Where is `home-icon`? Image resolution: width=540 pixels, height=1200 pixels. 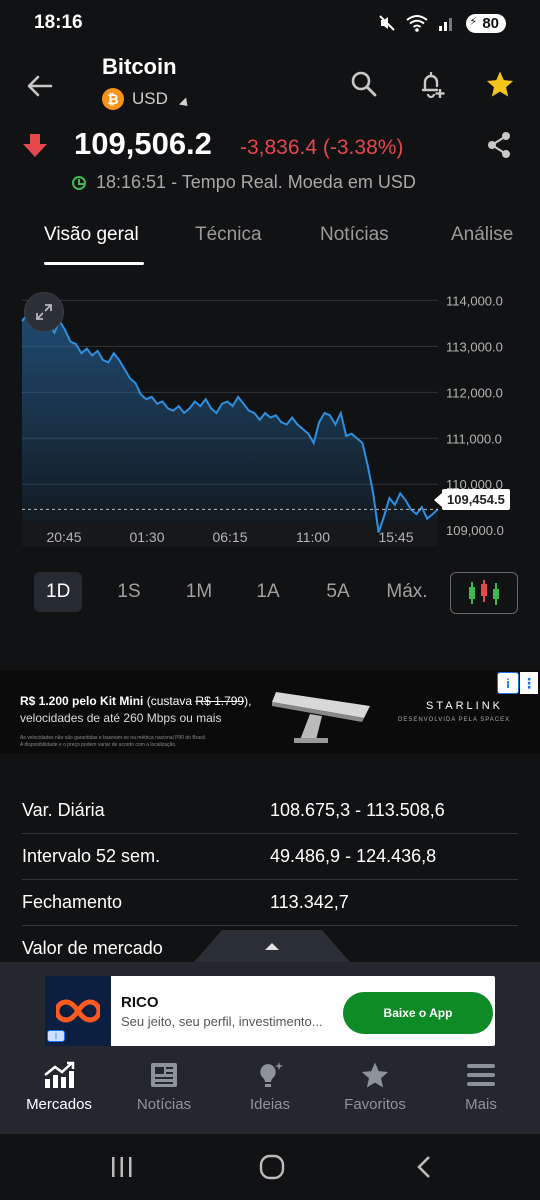
home-icon is located at coordinates (272, 1167).